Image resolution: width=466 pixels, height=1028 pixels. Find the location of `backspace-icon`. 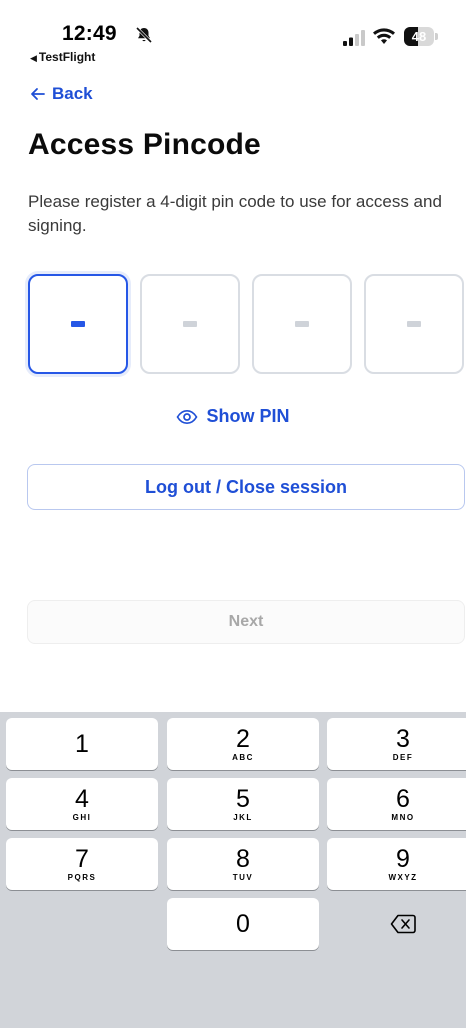

backspace-icon is located at coordinates (403, 924).